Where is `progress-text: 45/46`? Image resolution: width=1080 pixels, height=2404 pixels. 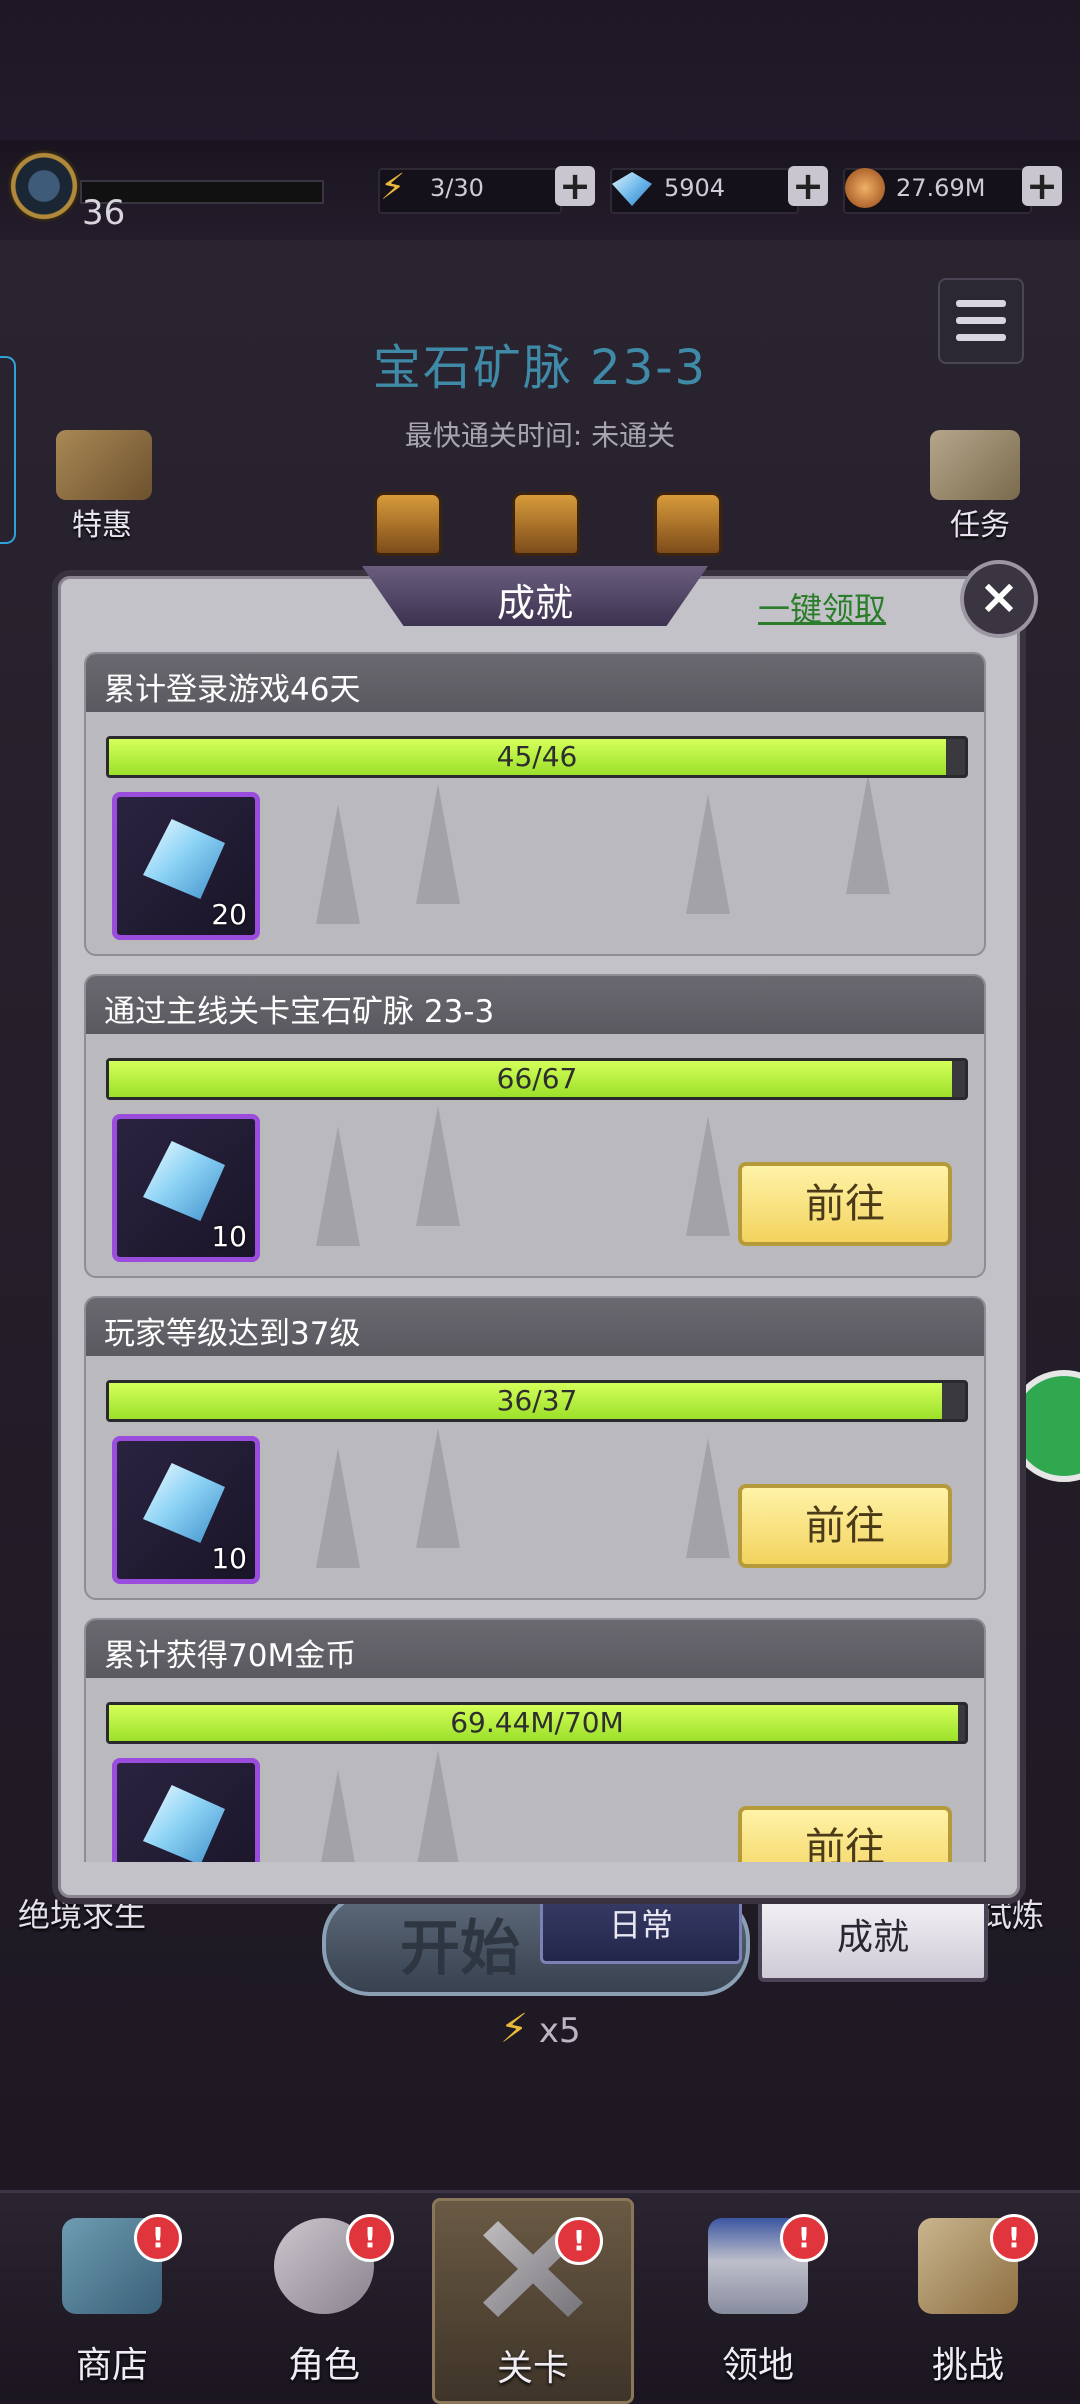 progress-text: 45/46 is located at coordinates (537, 756).